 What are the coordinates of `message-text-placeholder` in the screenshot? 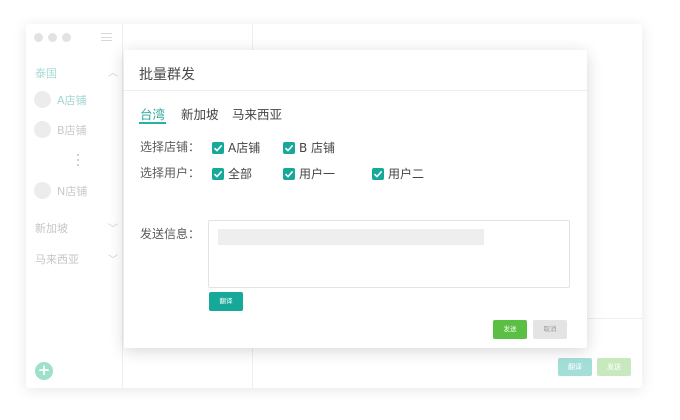 It's located at (351, 237).